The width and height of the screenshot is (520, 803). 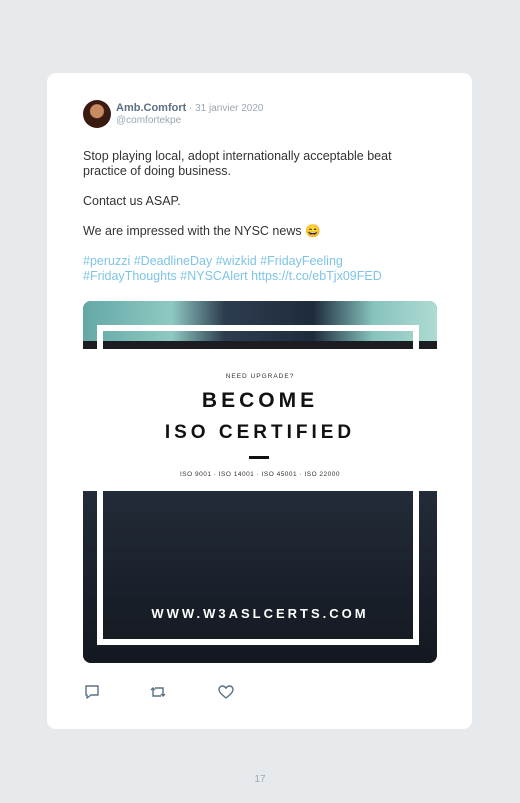 I want to click on promo-kicker: NEED UPGRADE?, so click(x=260, y=376).